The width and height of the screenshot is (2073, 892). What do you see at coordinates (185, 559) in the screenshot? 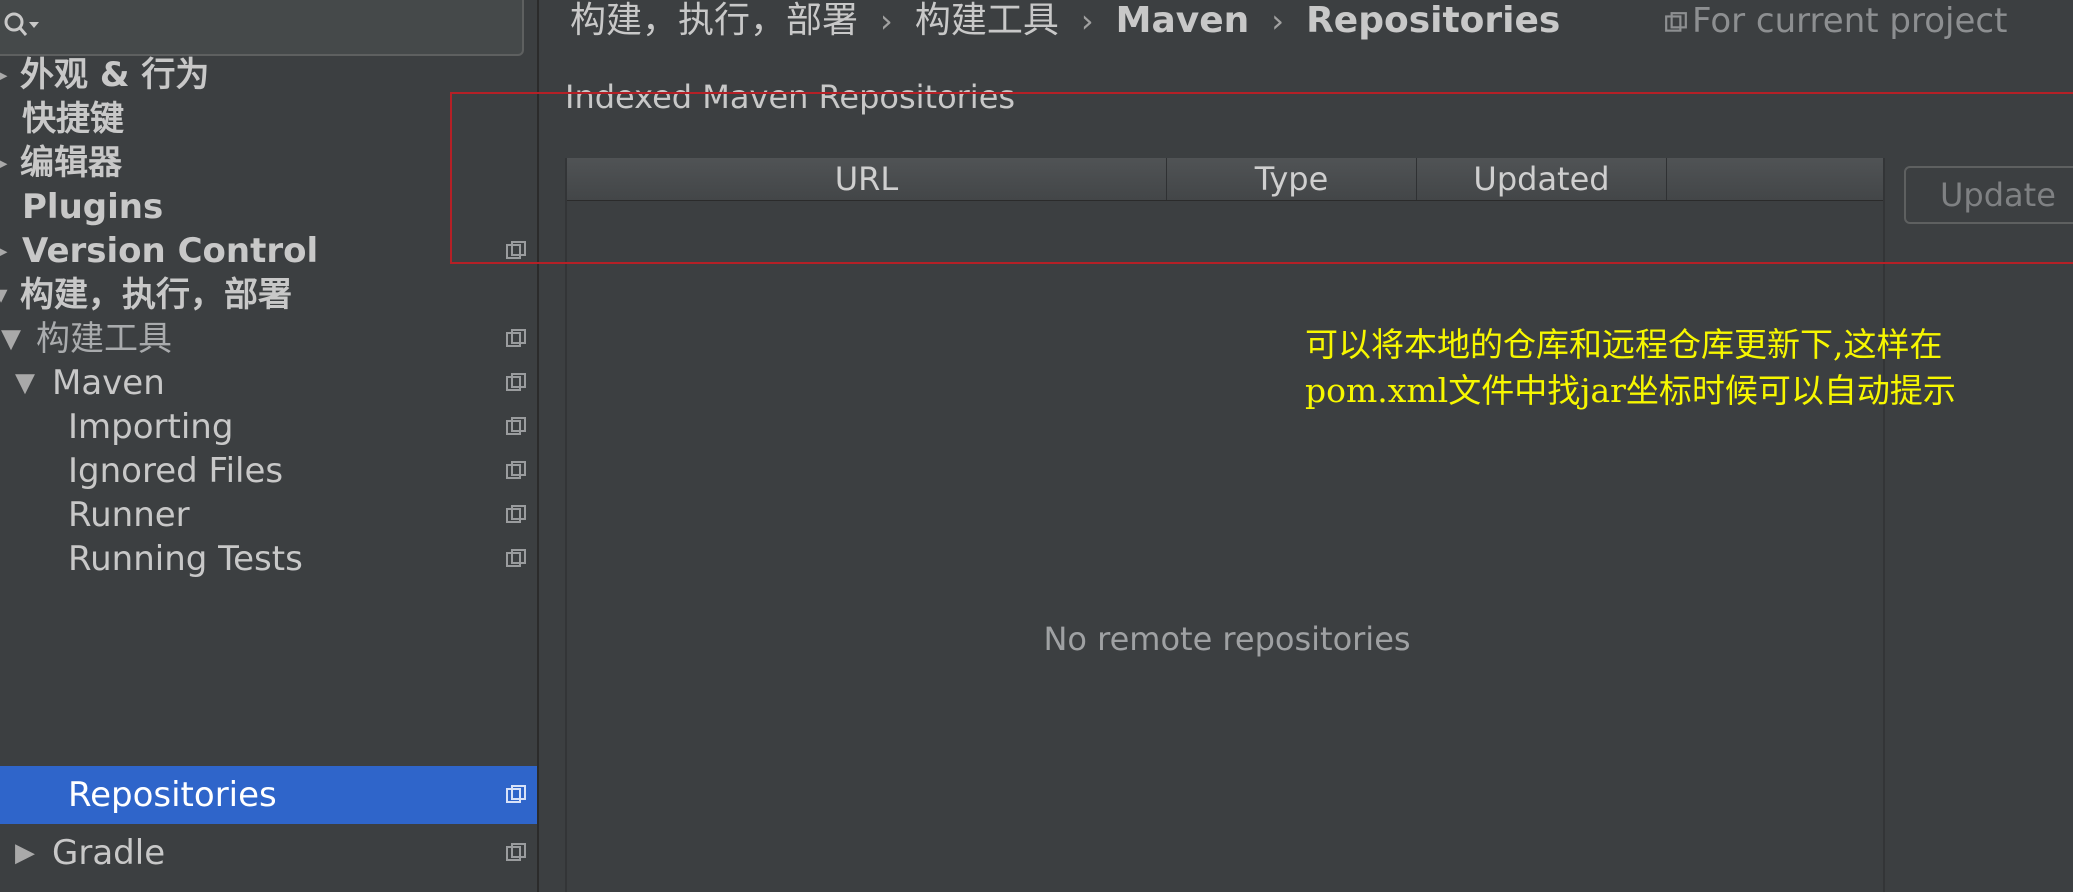
I see `sidebar-item-label: Running Tests` at bounding box center [185, 559].